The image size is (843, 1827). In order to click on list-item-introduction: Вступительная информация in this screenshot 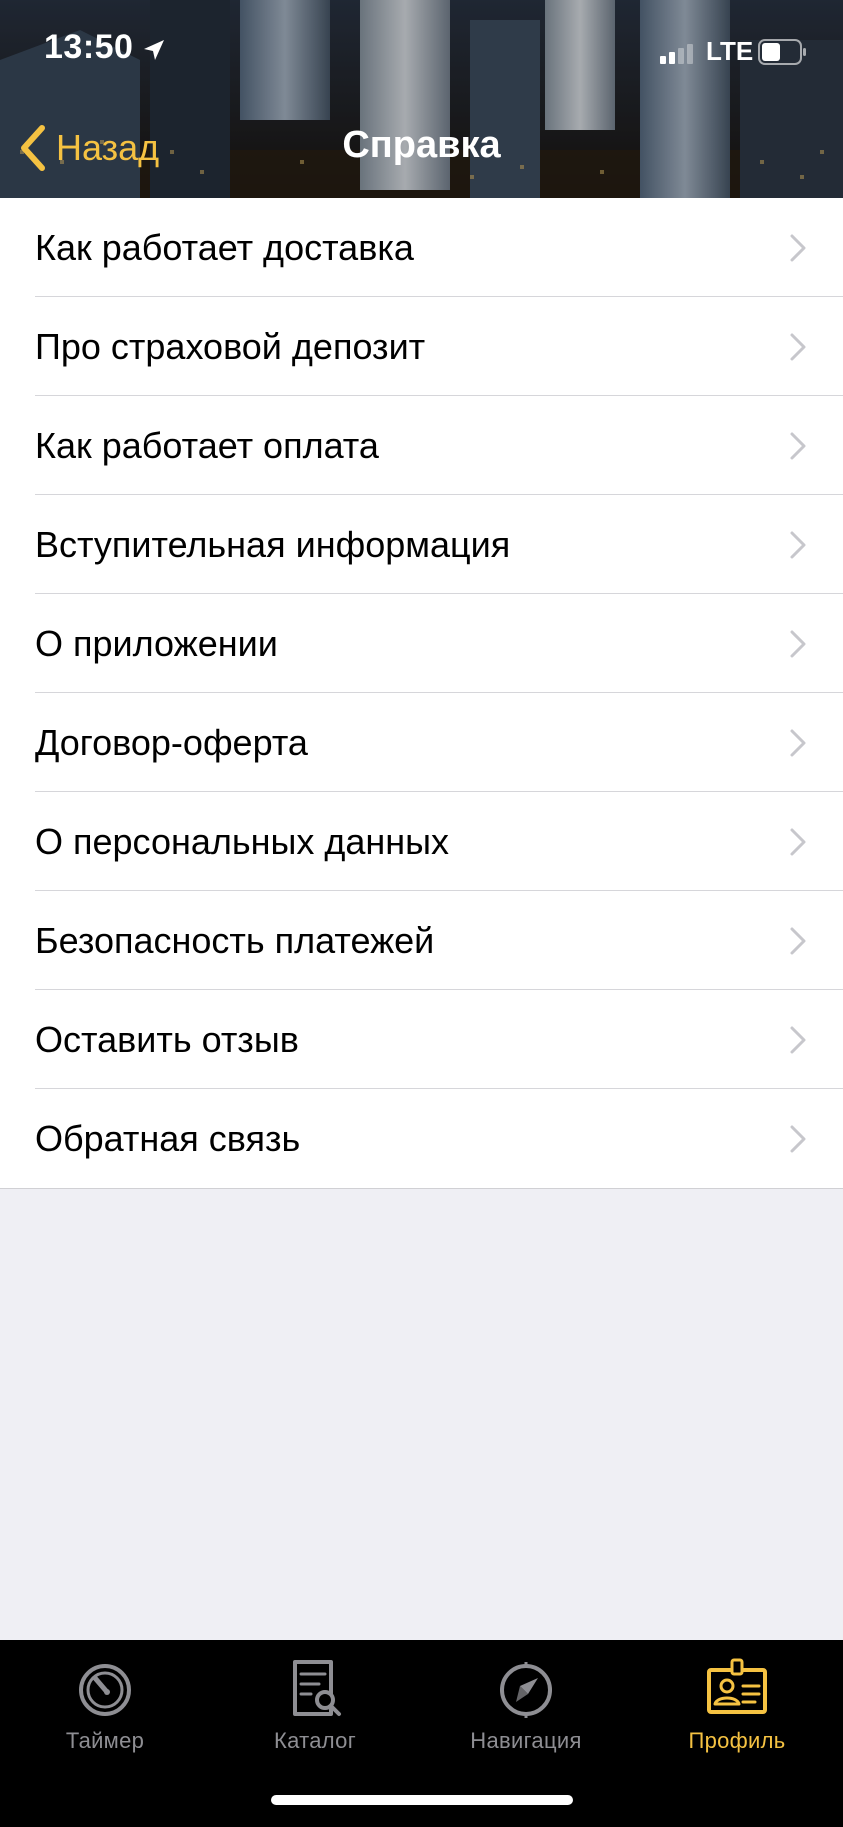, I will do `click(421, 544)`.